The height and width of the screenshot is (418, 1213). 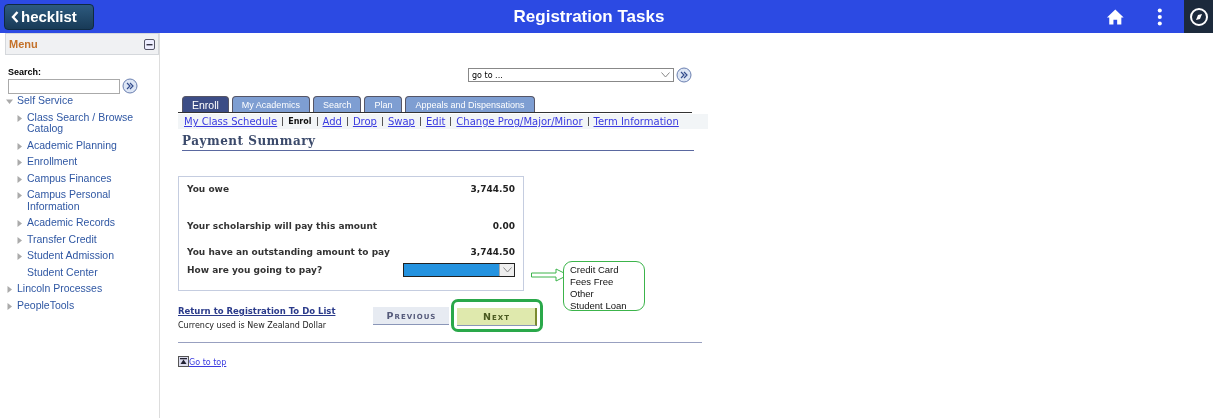 What do you see at coordinates (300, 121) in the screenshot?
I see `current-page-label: Enrol` at bounding box center [300, 121].